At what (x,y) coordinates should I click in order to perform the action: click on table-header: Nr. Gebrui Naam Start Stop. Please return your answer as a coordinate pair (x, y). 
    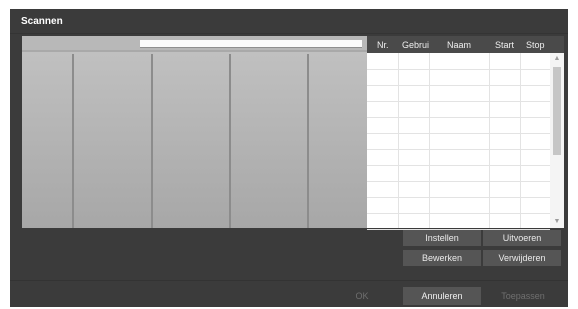
    Looking at the image, I should click on (465, 44).